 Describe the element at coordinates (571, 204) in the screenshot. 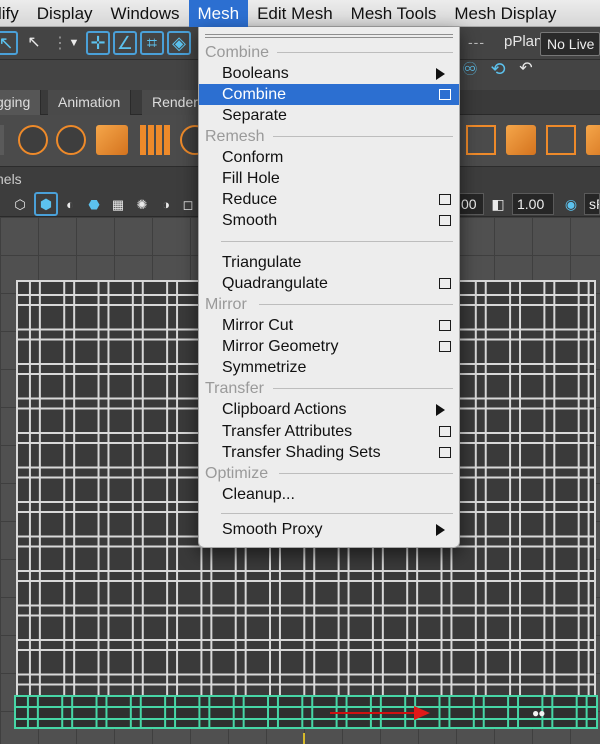

I see `color-management-icon: ◉` at that location.